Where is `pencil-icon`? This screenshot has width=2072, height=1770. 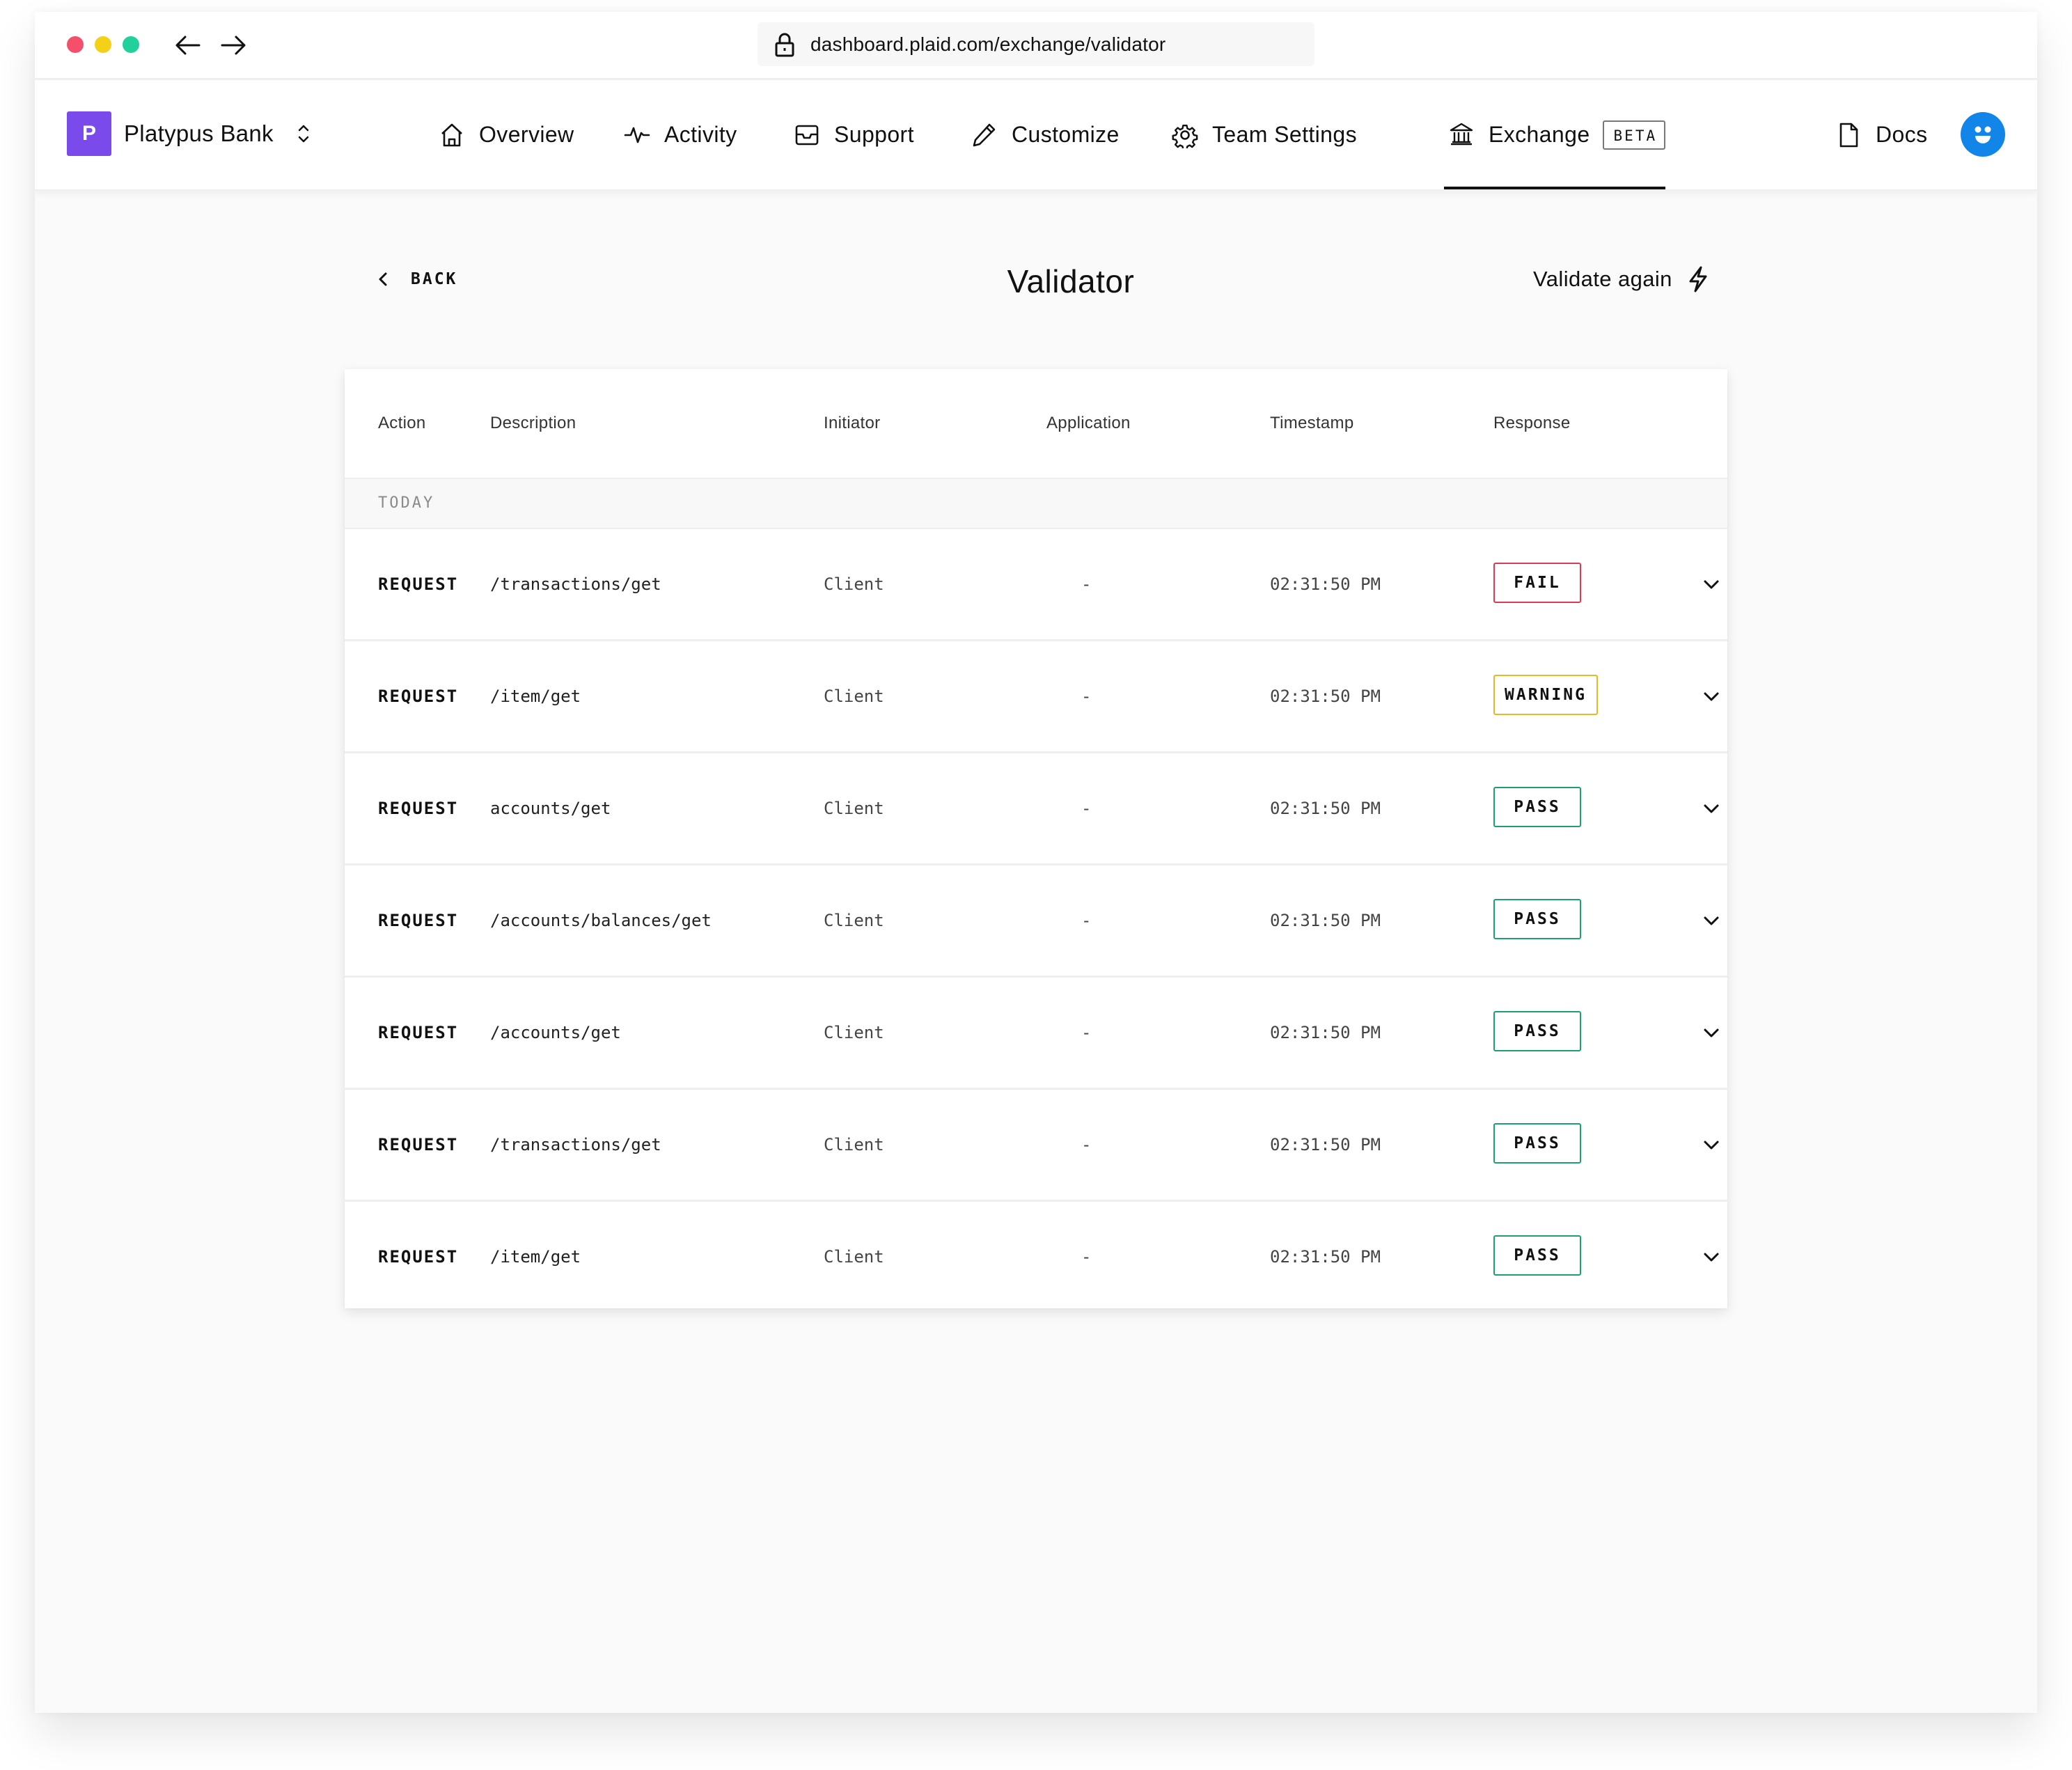
pencil-icon is located at coordinates (985, 135).